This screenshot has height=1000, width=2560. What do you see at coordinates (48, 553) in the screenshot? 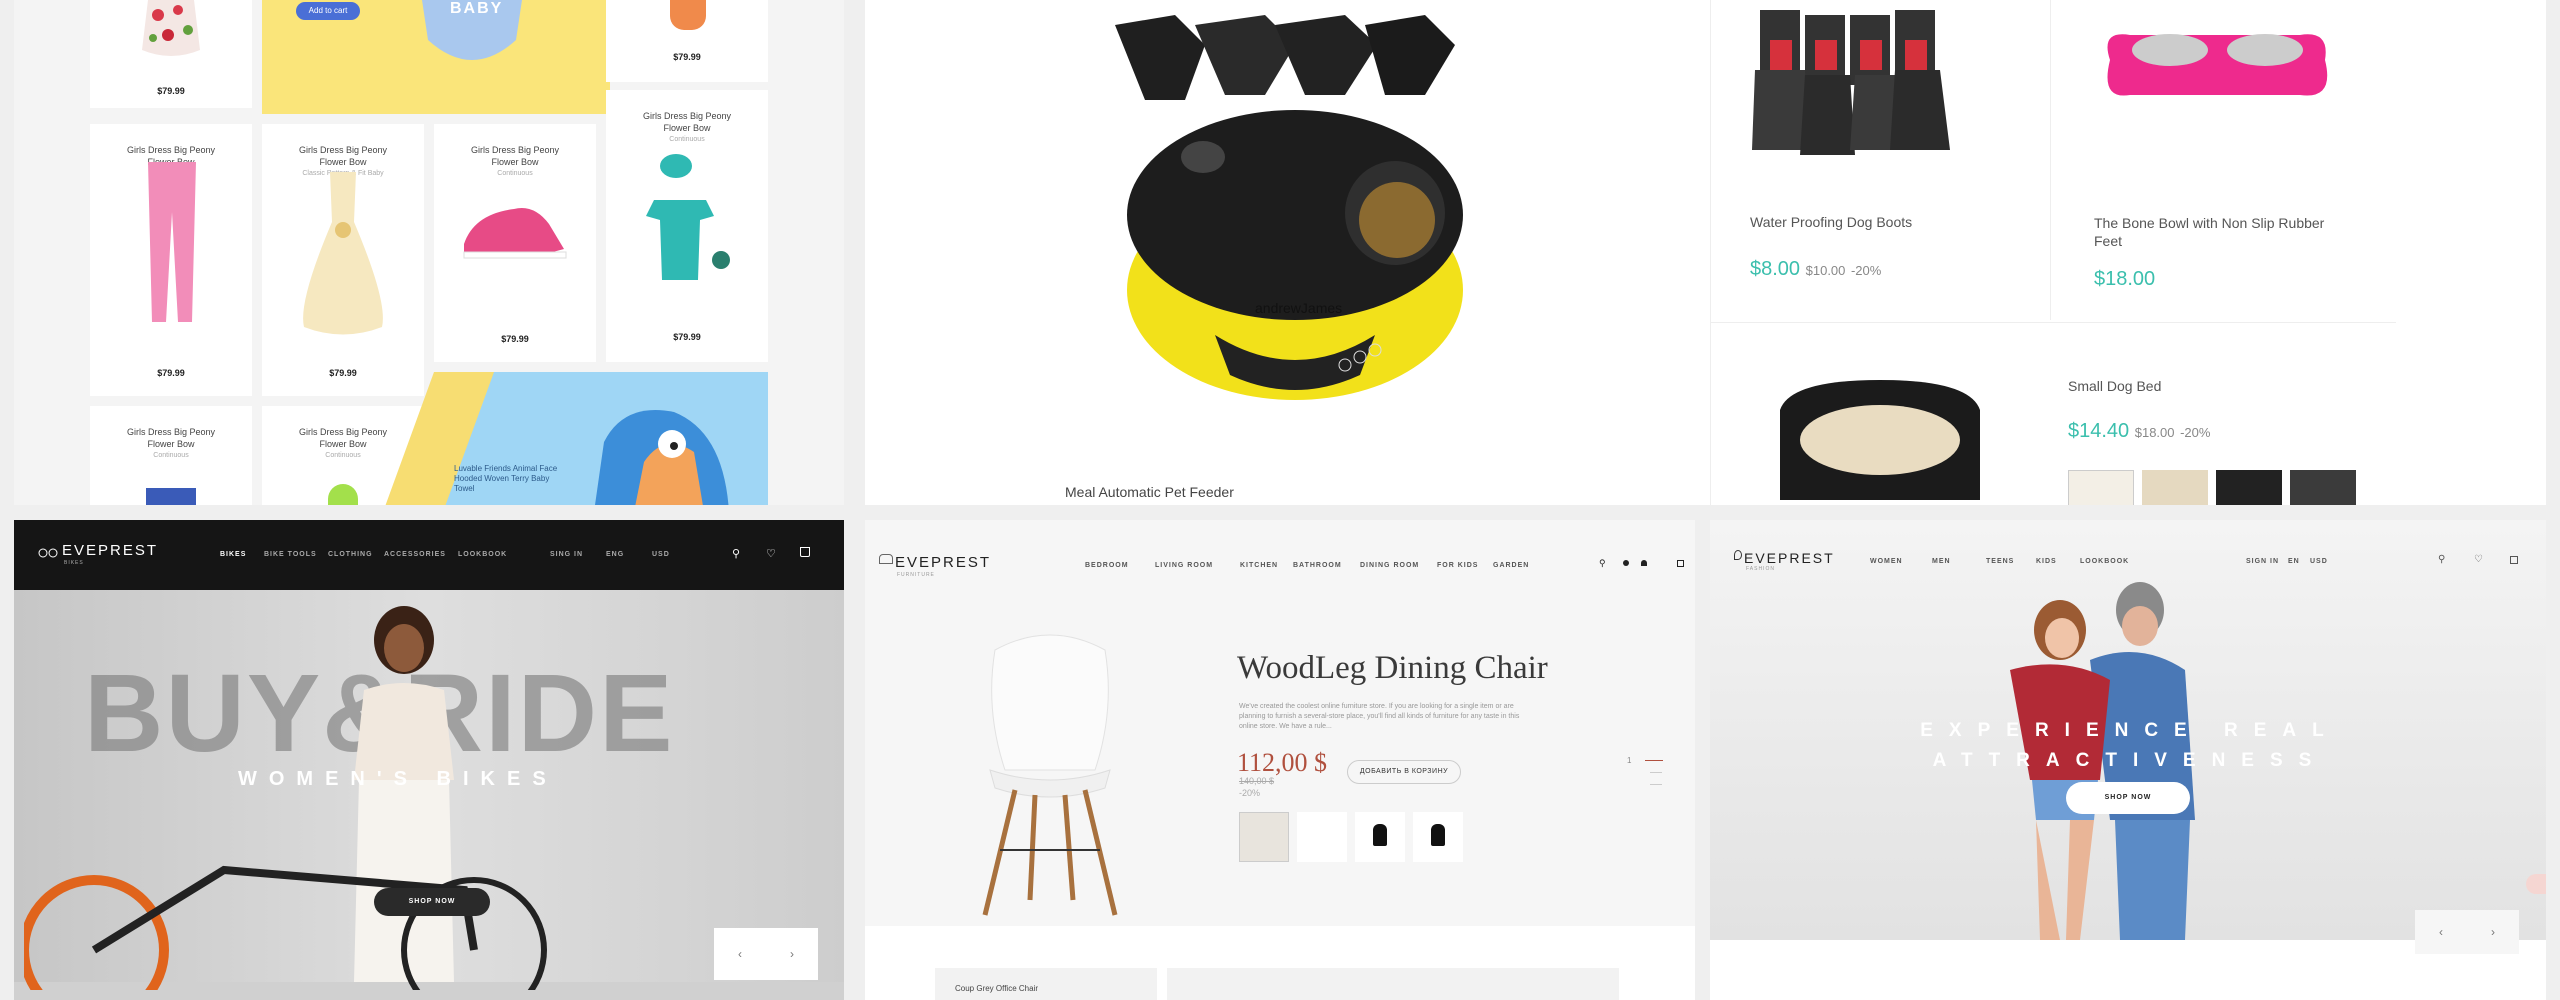
I see `bike-logo-icon` at bounding box center [48, 553].